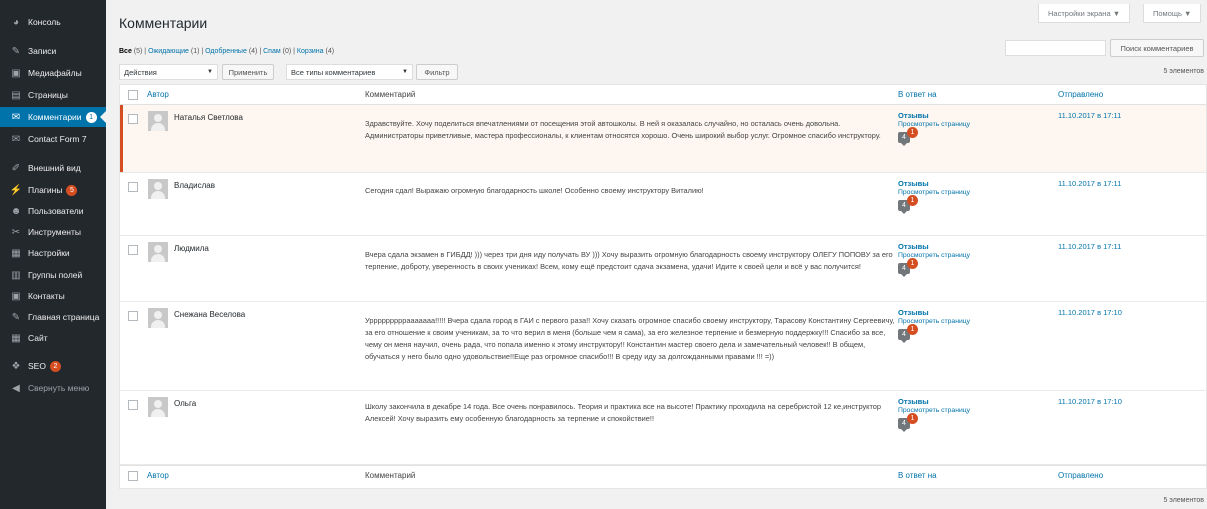 This screenshot has width=1207, height=509. What do you see at coordinates (125, 51) in the screenshot?
I see `filter-all-link: Все` at bounding box center [125, 51].